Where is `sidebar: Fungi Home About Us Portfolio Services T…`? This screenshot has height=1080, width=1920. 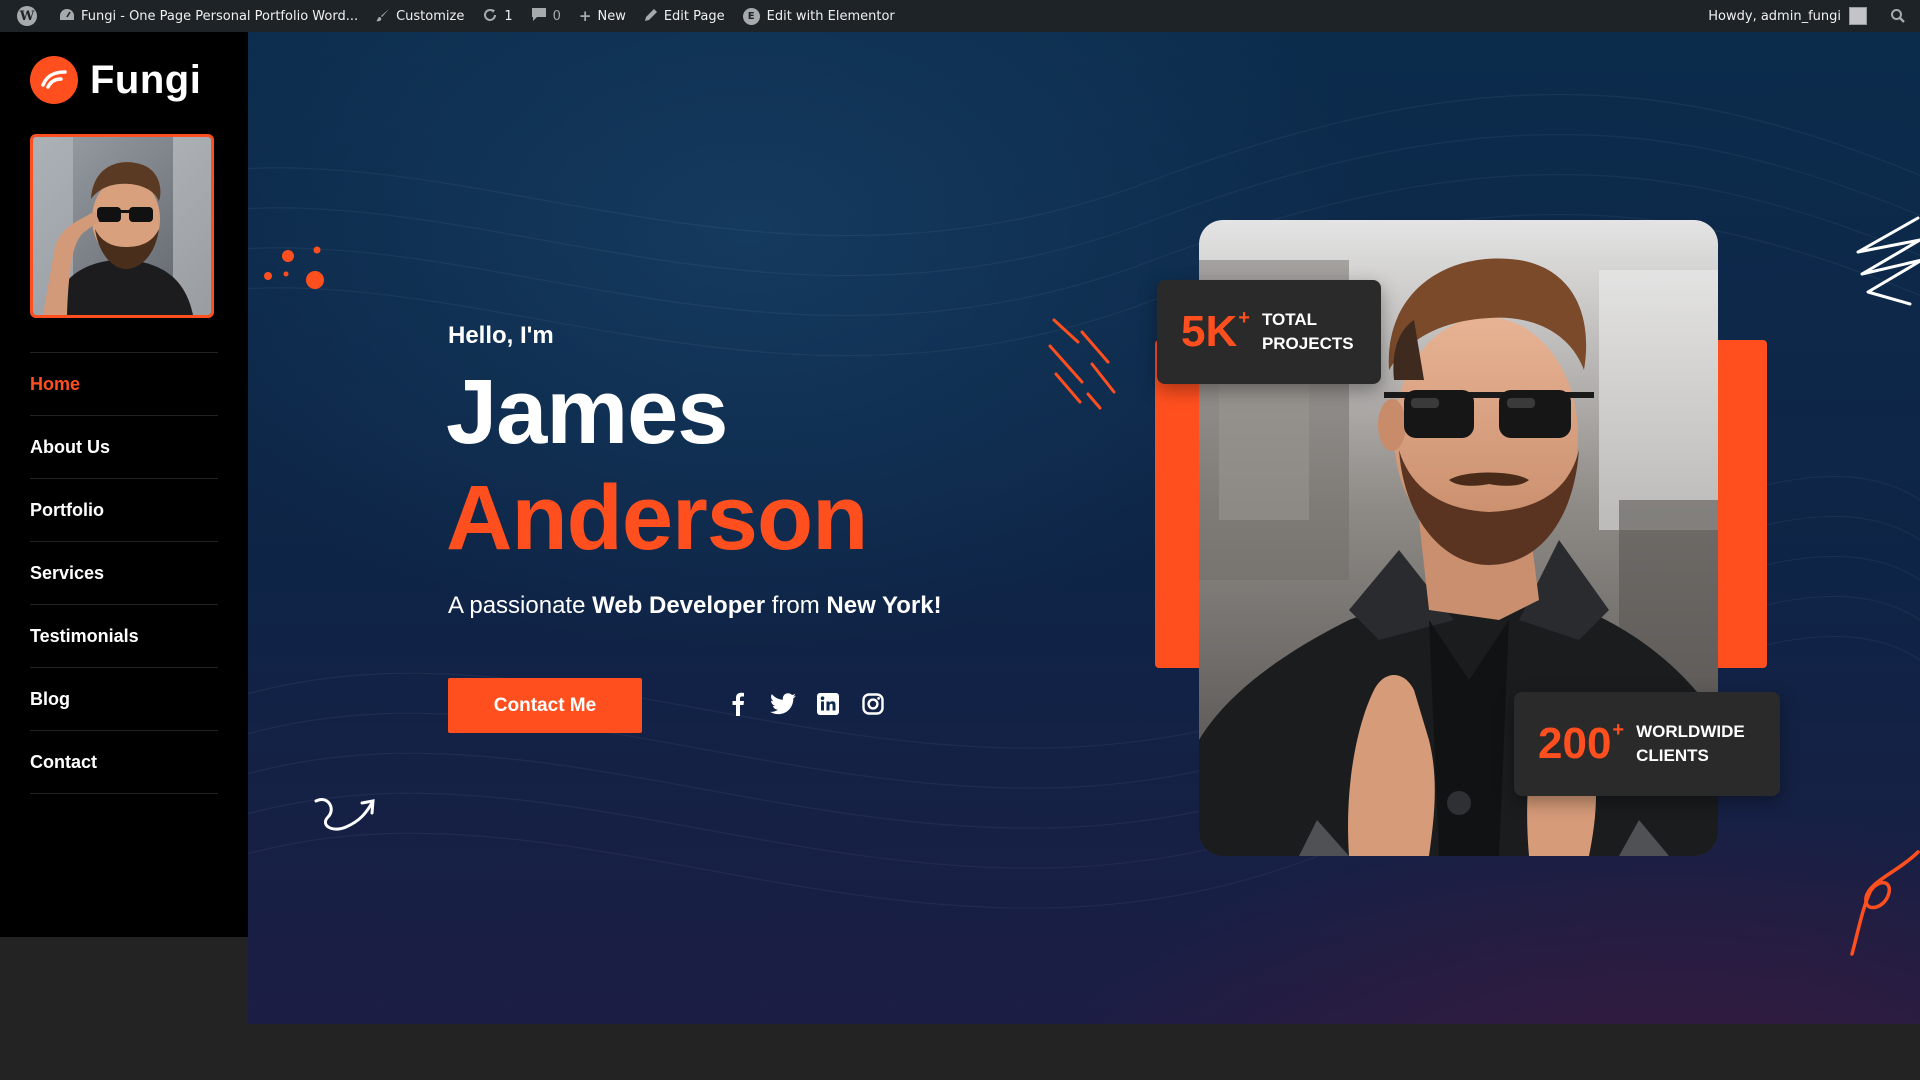 sidebar: Fungi Home About Us Portfolio Services T… is located at coordinates (124, 484).